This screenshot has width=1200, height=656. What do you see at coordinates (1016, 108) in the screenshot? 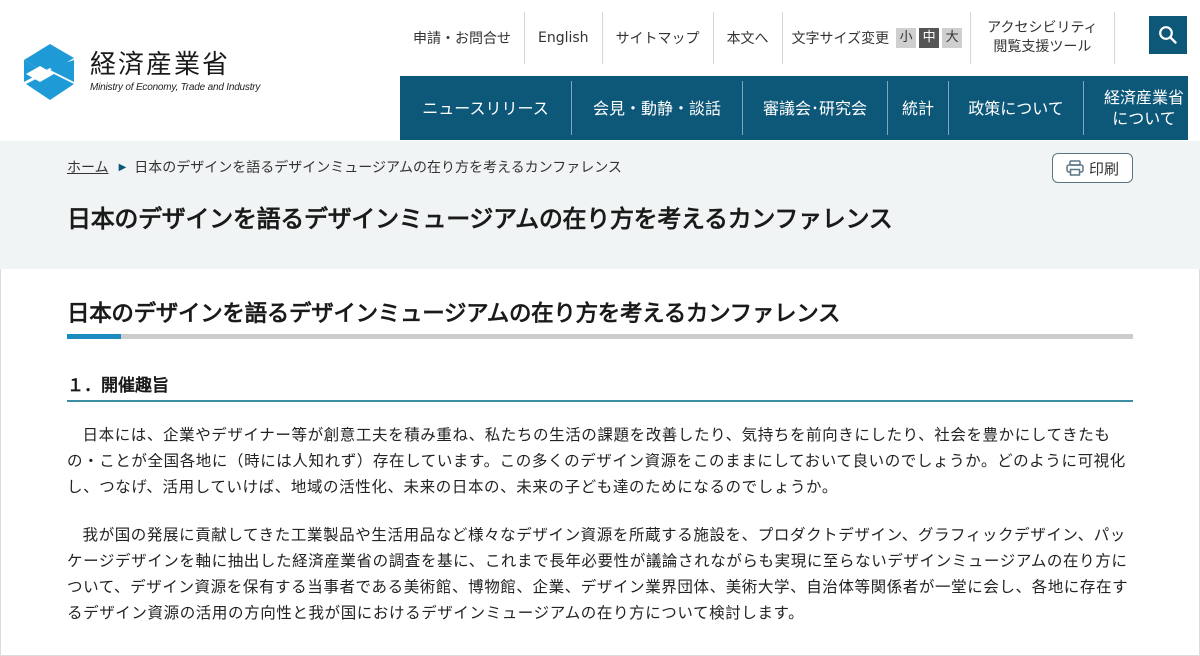
I see `nav-policy: 政策について` at bounding box center [1016, 108].